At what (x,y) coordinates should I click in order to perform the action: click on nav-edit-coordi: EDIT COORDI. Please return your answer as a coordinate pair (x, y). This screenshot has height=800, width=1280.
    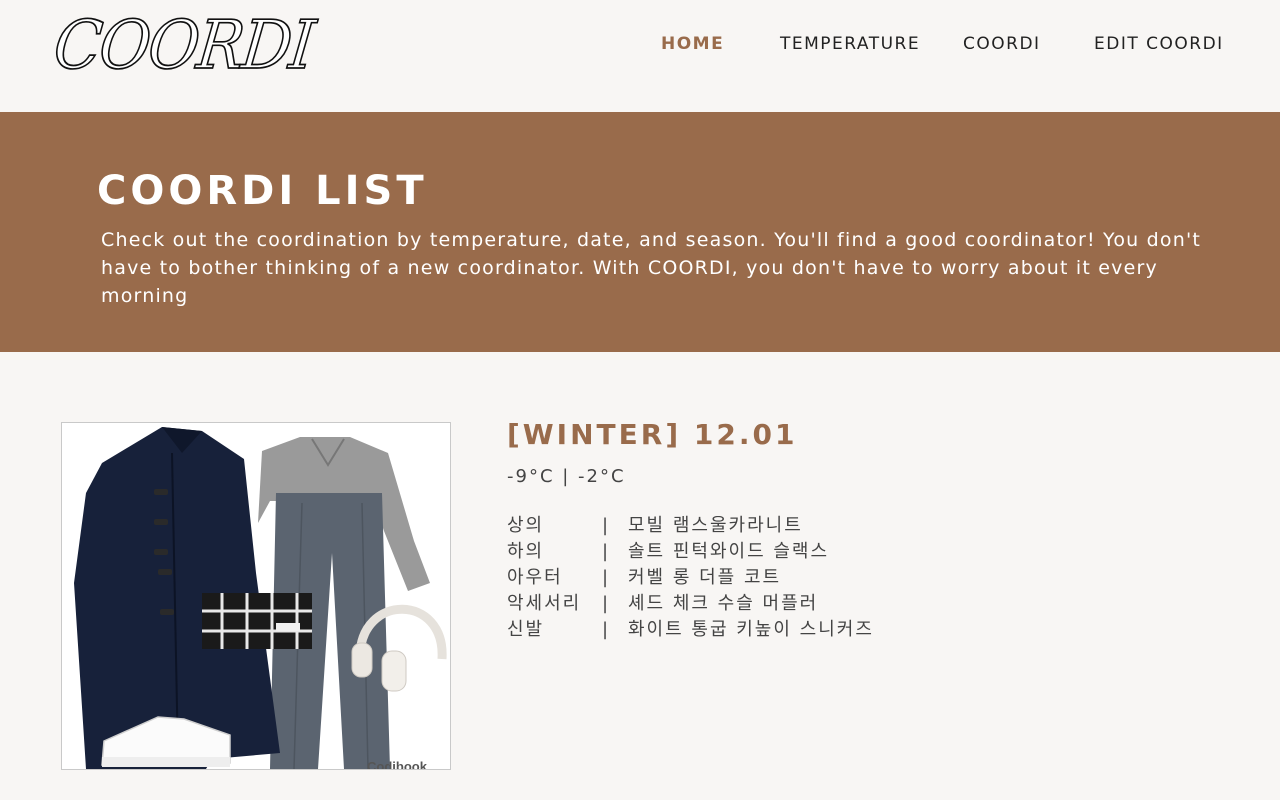
    Looking at the image, I should click on (1159, 44).